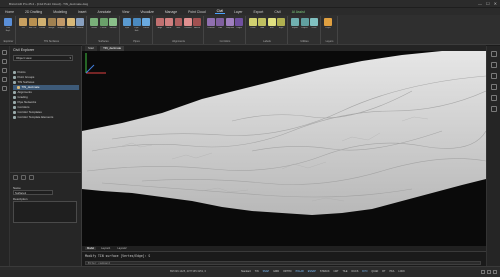  Describe the element at coordinates (197, 22) in the screenshot. I see `attach-icon` at that location.